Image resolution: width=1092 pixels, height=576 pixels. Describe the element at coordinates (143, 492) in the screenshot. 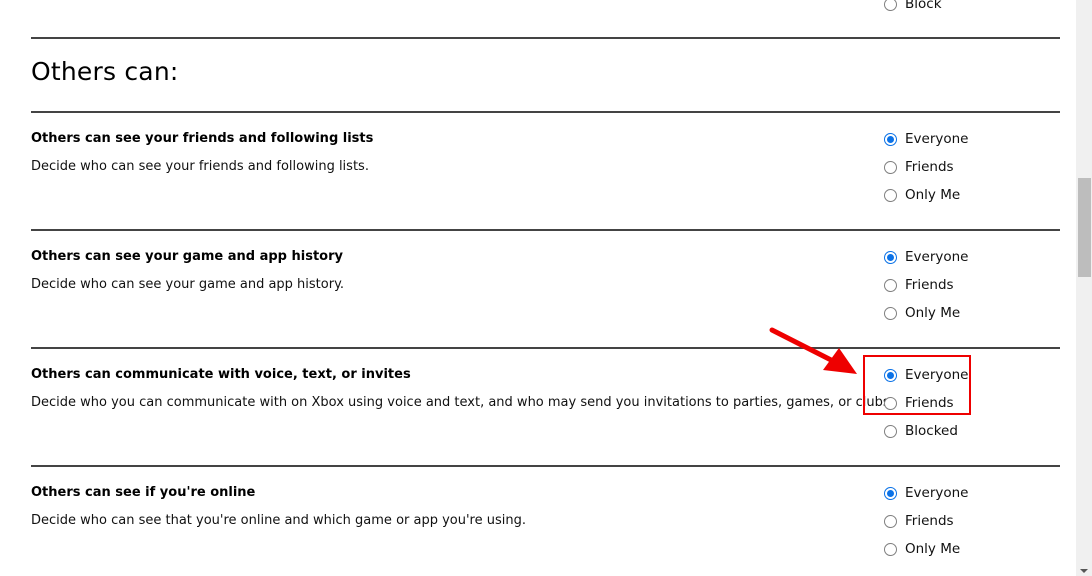

I see `setting-title: Others can see if you're online` at that location.